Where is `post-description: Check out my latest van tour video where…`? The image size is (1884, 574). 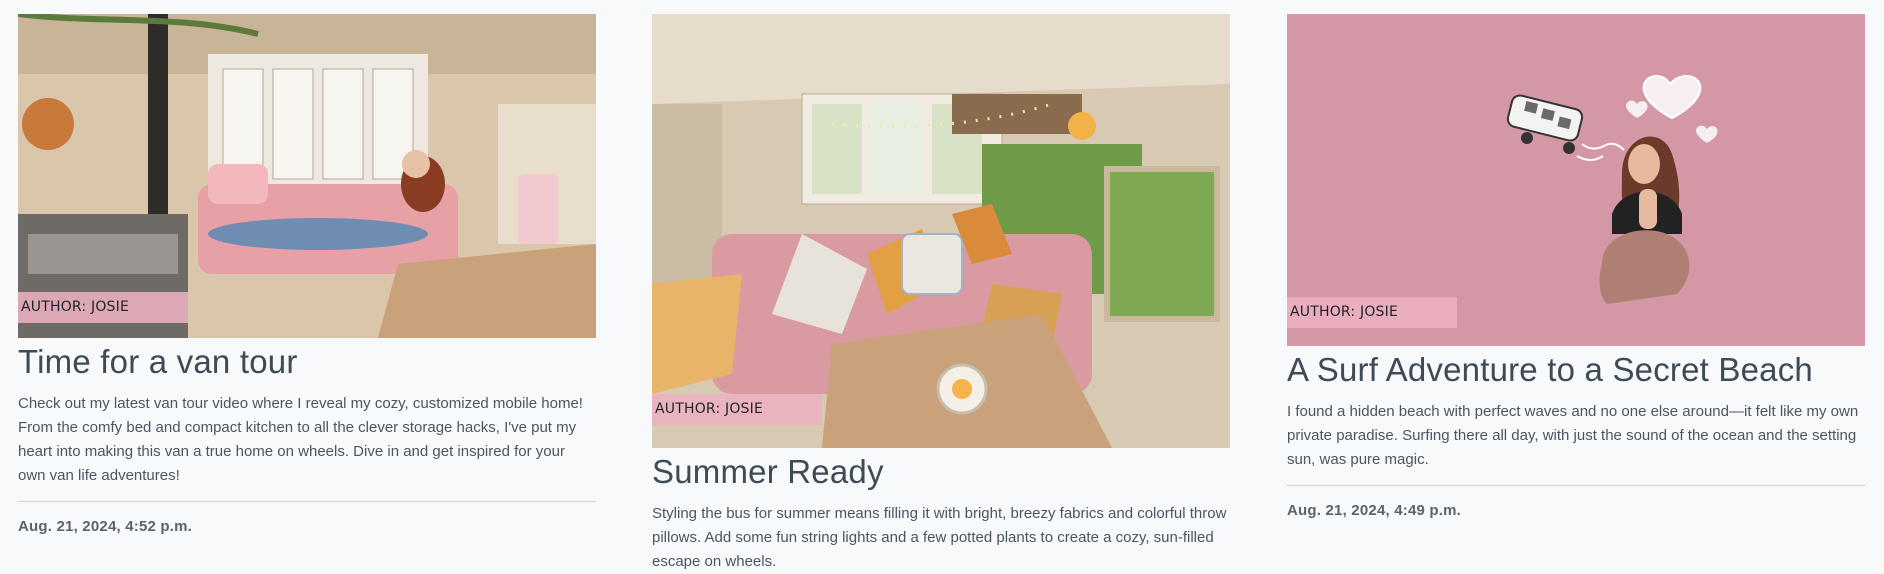 post-description: Check out my latest van tour video where… is located at coordinates (300, 439).